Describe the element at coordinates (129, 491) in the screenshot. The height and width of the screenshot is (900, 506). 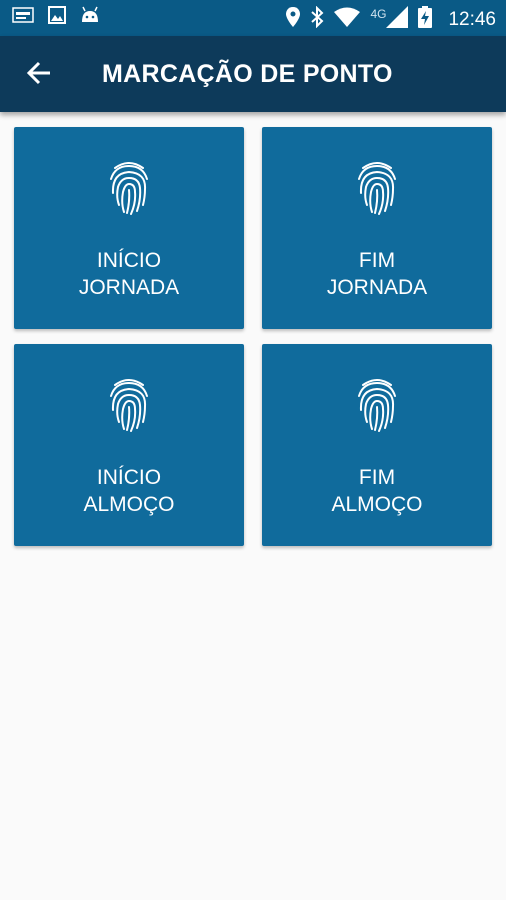
I see `tile-label: INÍCIO ALMOÇO` at that location.